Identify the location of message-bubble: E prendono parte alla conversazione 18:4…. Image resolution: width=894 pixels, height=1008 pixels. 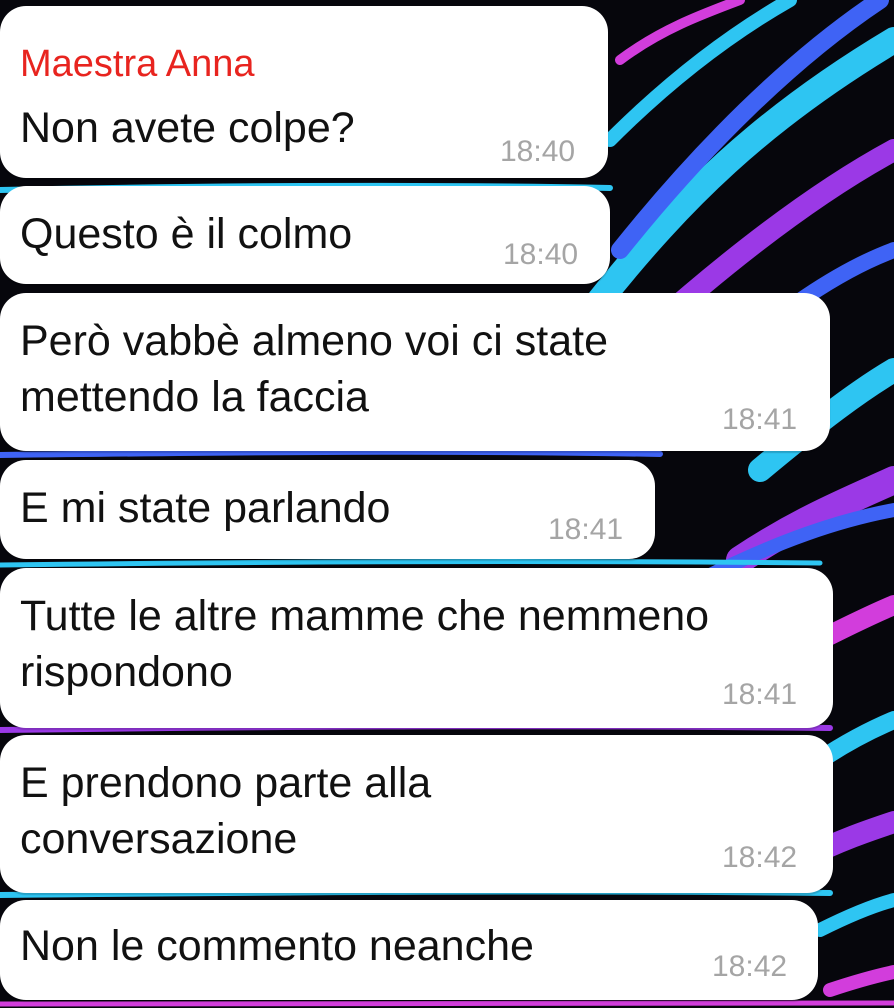
(416, 814).